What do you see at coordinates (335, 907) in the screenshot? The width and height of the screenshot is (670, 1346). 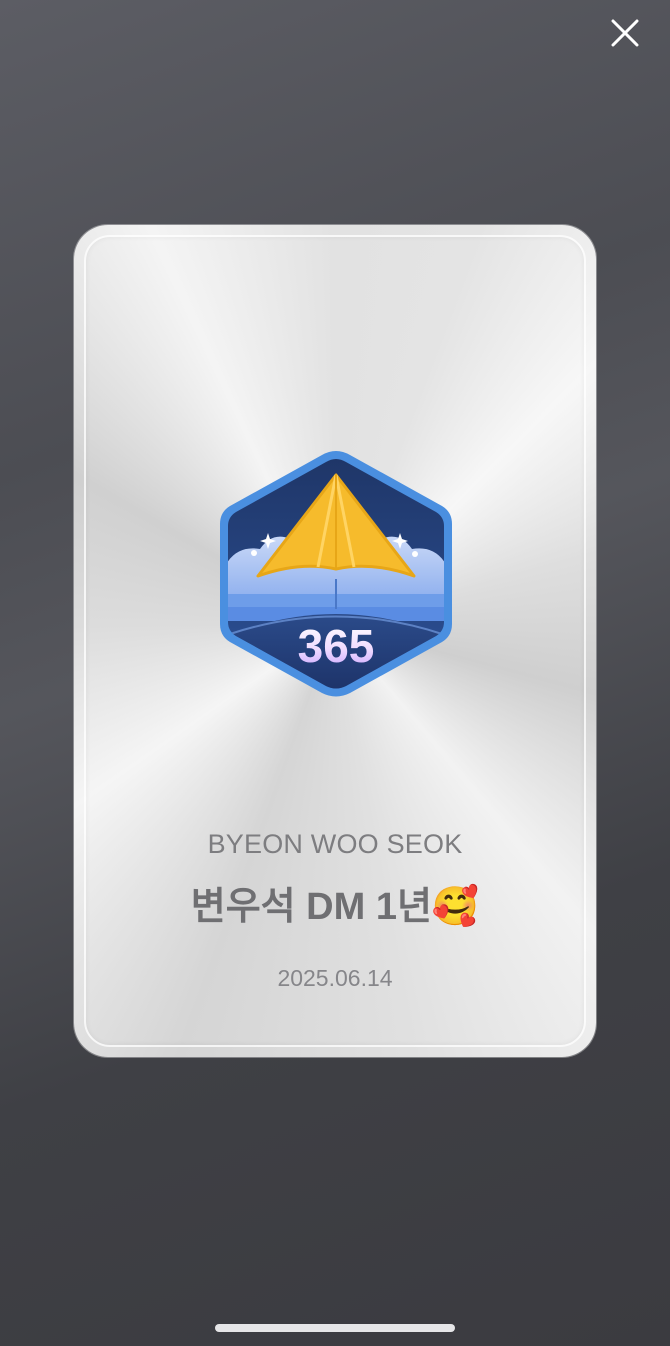 I see `card-title: 변우석 DM 1년🥰` at bounding box center [335, 907].